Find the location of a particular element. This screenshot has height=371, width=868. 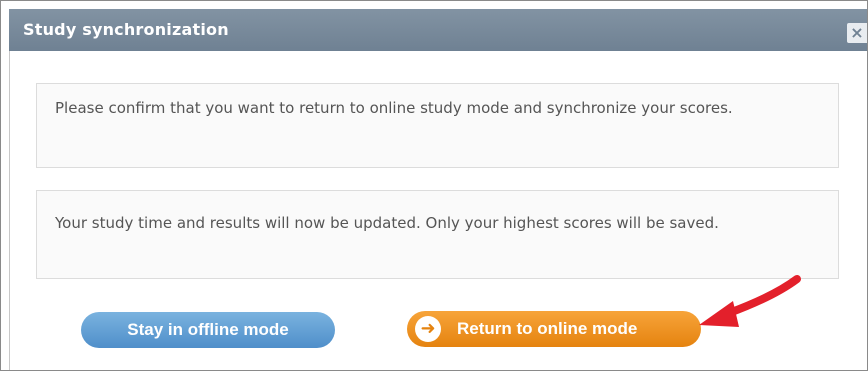

dialog-titlebar: Study synchronization × is located at coordinates (438, 30).